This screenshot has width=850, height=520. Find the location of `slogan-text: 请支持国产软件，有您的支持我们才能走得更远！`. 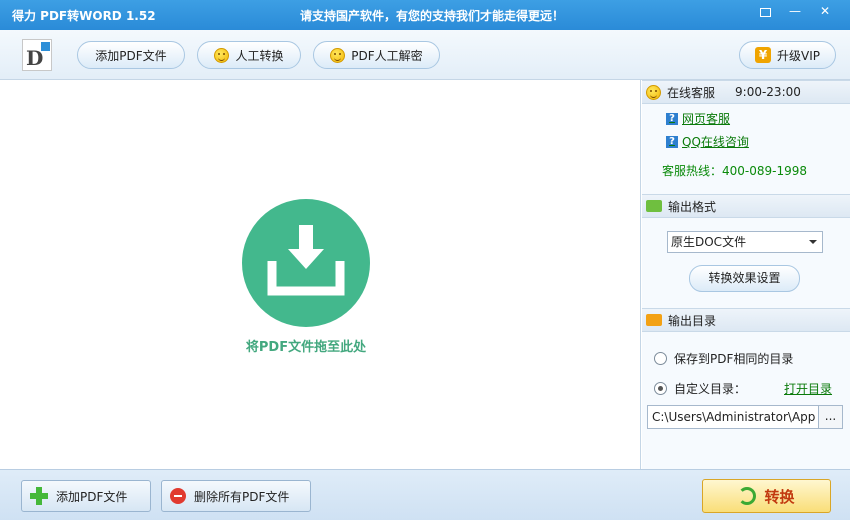

slogan-text: 请支持国产软件，有您的支持我们才能走得更远！ is located at coordinates (432, 16).